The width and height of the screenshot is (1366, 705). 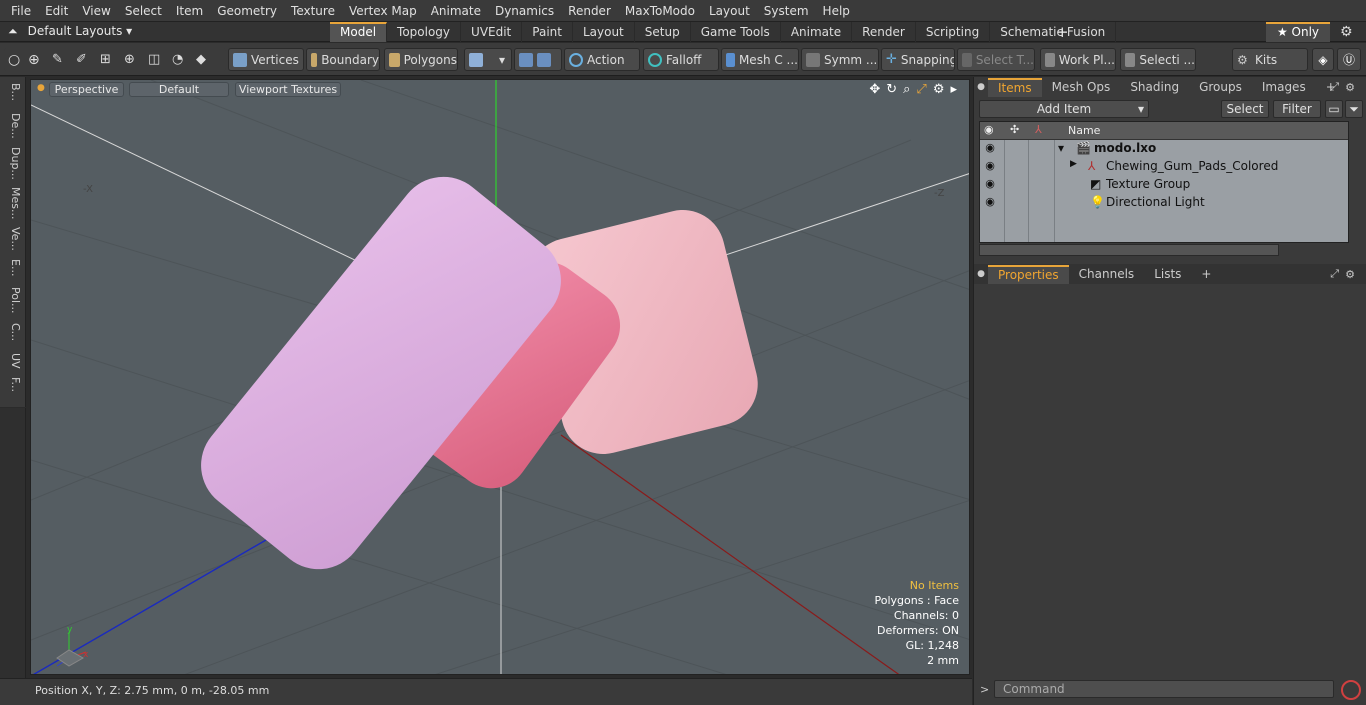 I want to click on tab-schematic-fusion: Schematic Fusion, so click(x=1053, y=32).